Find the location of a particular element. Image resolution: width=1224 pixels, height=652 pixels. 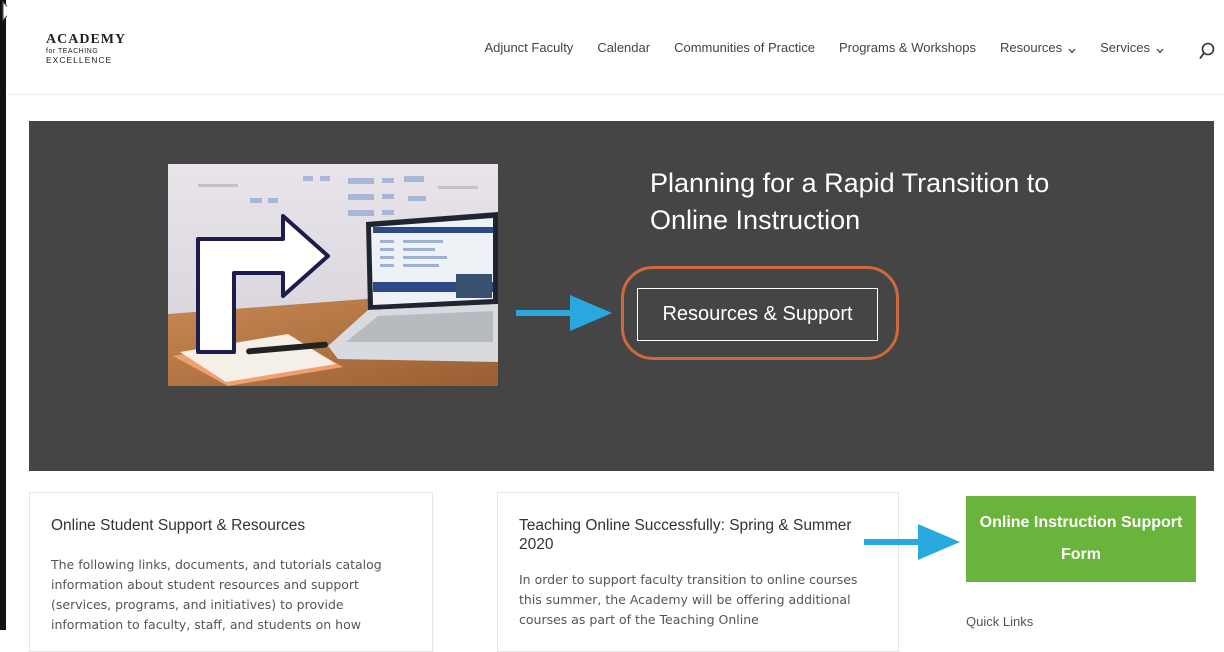

nav-item-label: Adjunct Faculty is located at coordinates (529, 47).